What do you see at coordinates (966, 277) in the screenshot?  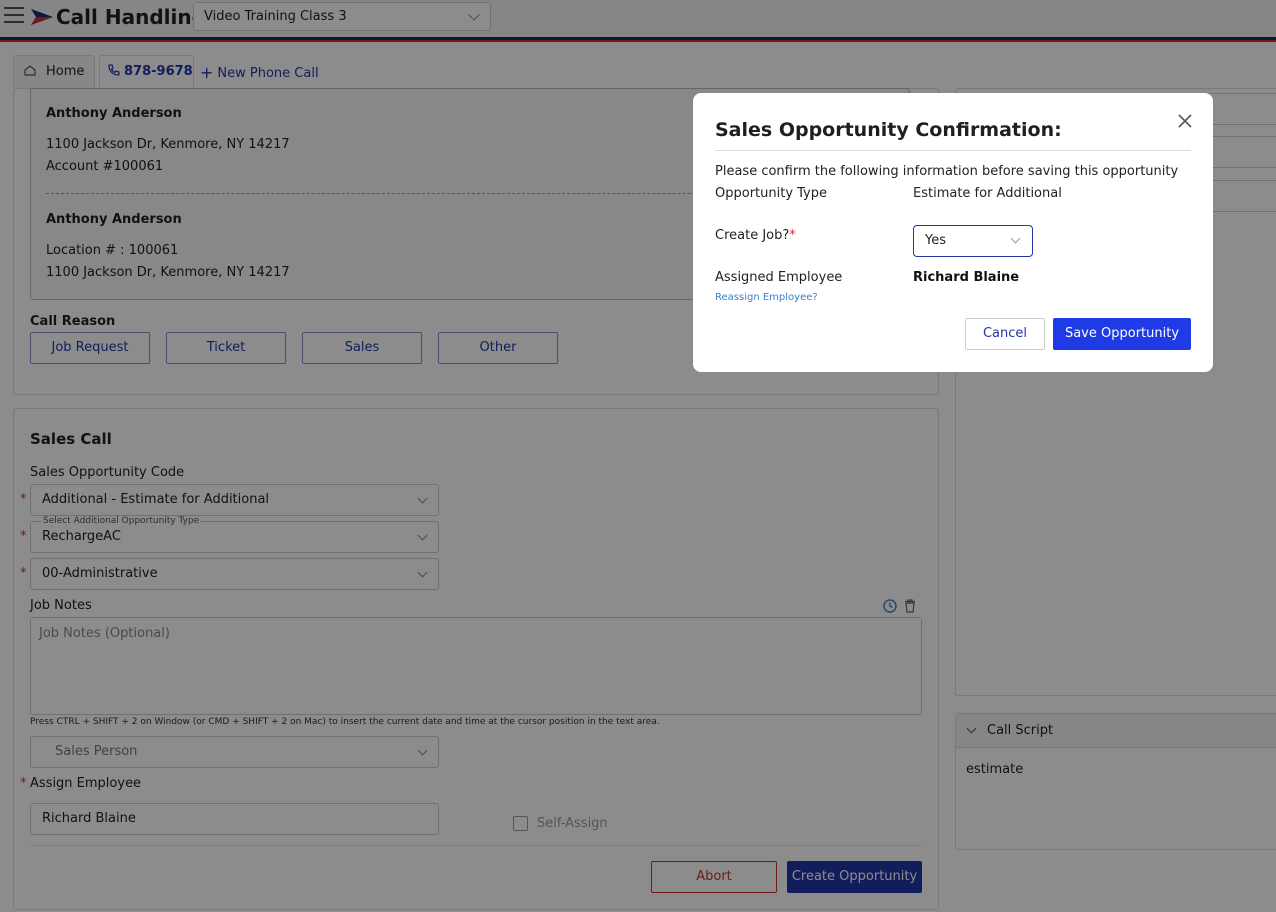 I see `assigned-employee-value: Richard Blaine` at bounding box center [966, 277].